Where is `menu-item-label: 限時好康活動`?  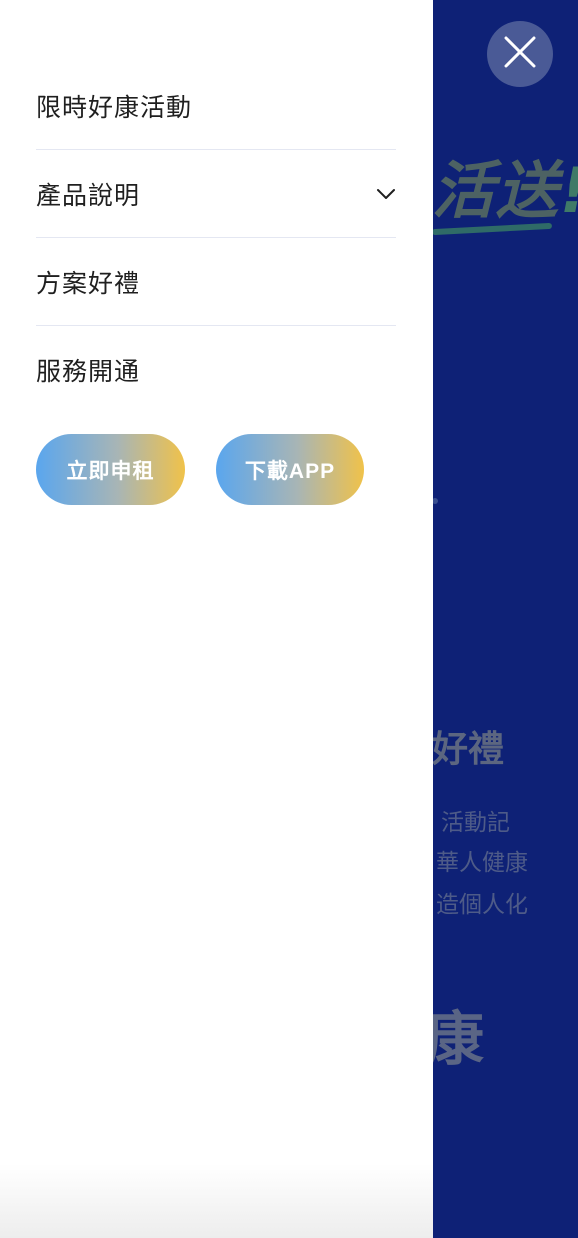 menu-item-label: 限時好康活動 is located at coordinates (114, 107).